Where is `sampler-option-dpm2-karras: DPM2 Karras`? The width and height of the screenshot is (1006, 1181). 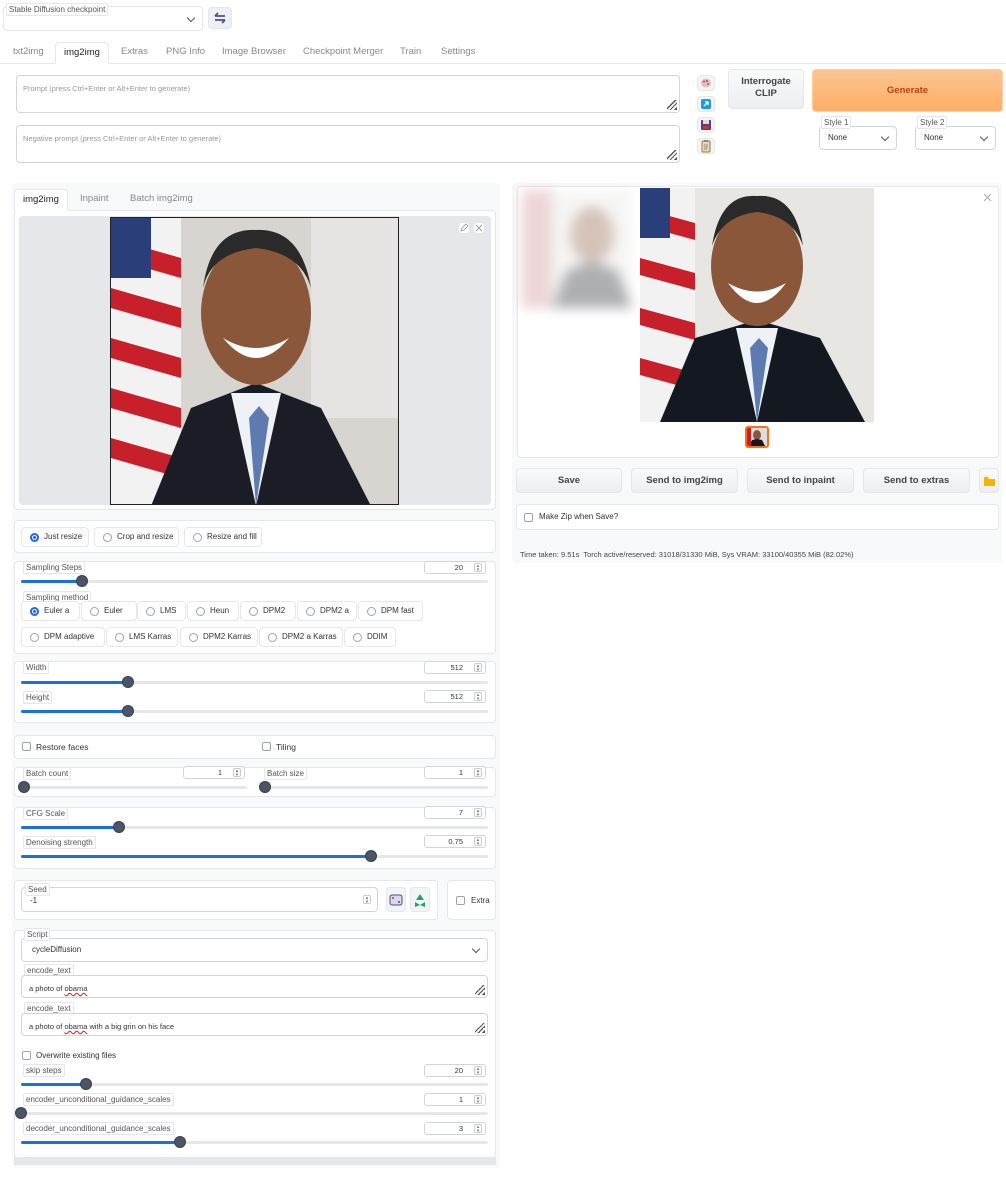 sampler-option-dpm2-karras: DPM2 Karras is located at coordinates (219, 637).